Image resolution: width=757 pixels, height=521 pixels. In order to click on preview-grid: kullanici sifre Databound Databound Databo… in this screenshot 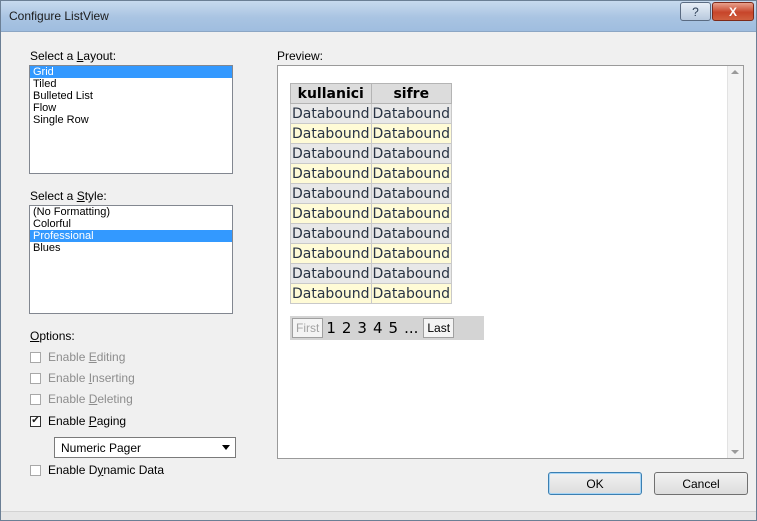, I will do `click(371, 193)`.